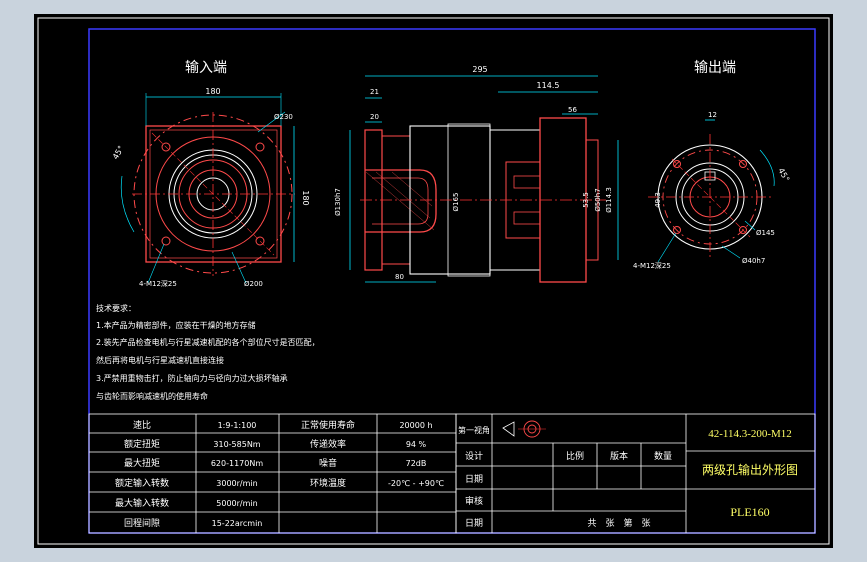  I want to click on spec-row-4-value: 3000r/min, so click(236, 483).